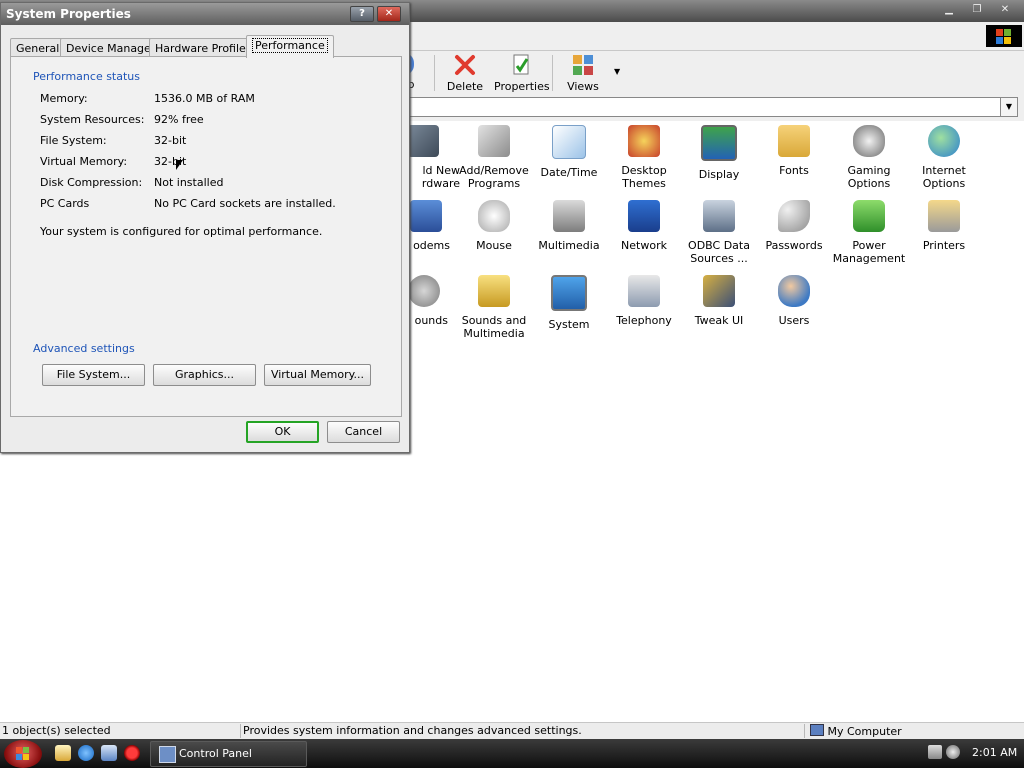  I want to click on tweak-ui-icon, so click(719, 291).